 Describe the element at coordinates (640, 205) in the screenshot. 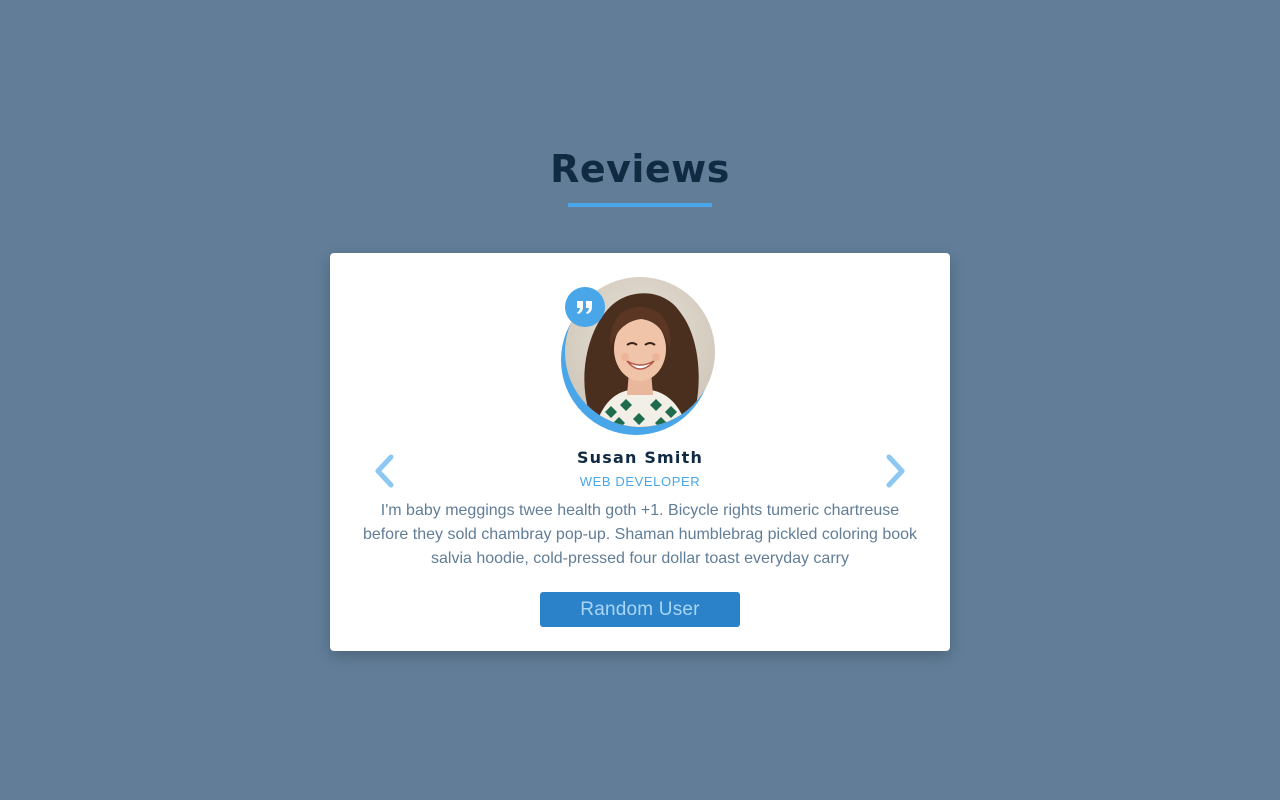

I see `title-underline` at that location.